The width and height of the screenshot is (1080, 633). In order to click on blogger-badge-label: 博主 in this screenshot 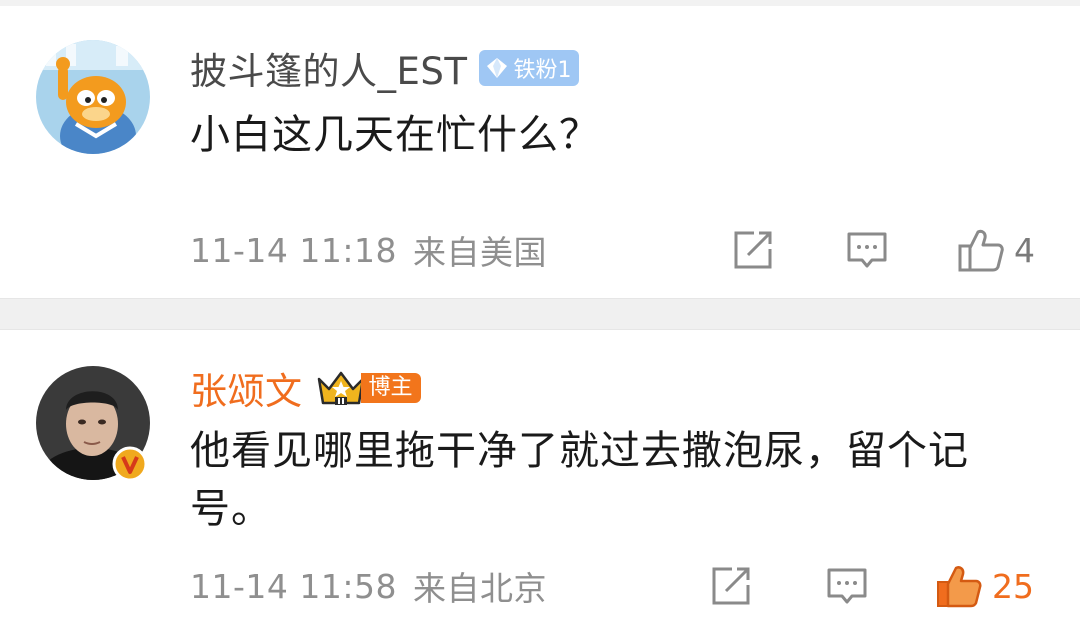, I will do `click(390, 388)`.